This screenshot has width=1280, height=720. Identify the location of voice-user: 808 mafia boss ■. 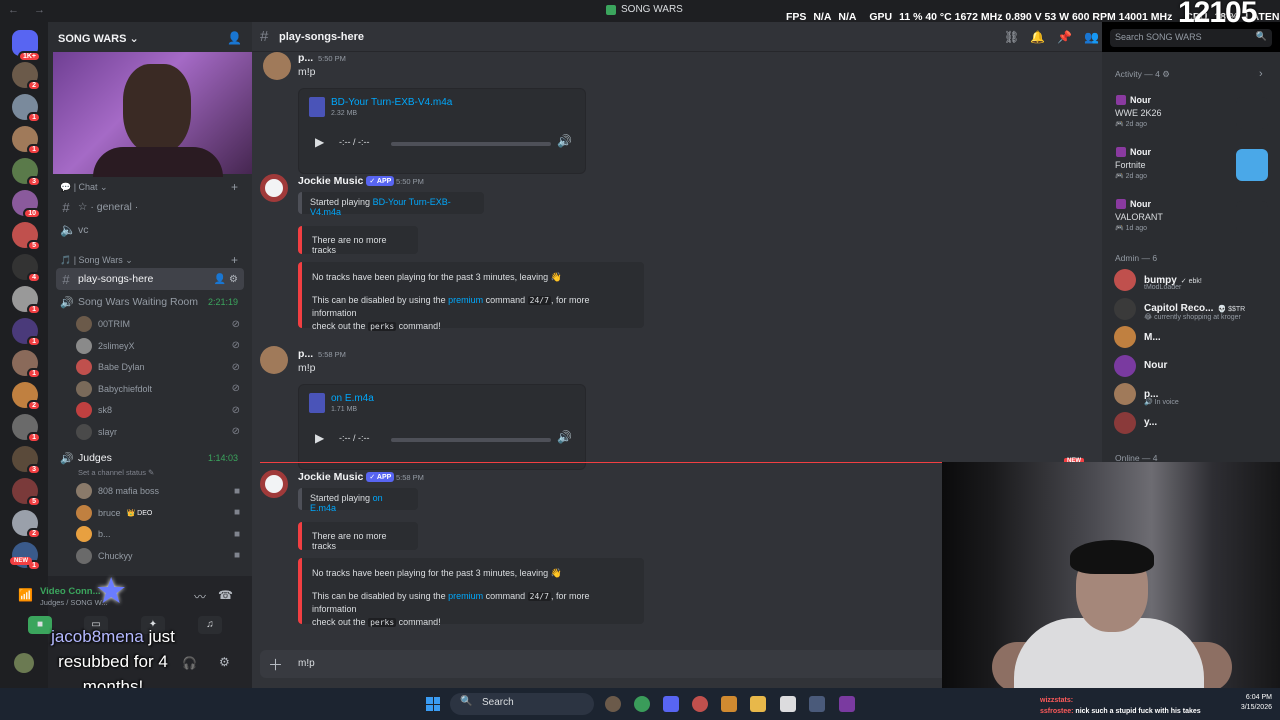
(161, 491).